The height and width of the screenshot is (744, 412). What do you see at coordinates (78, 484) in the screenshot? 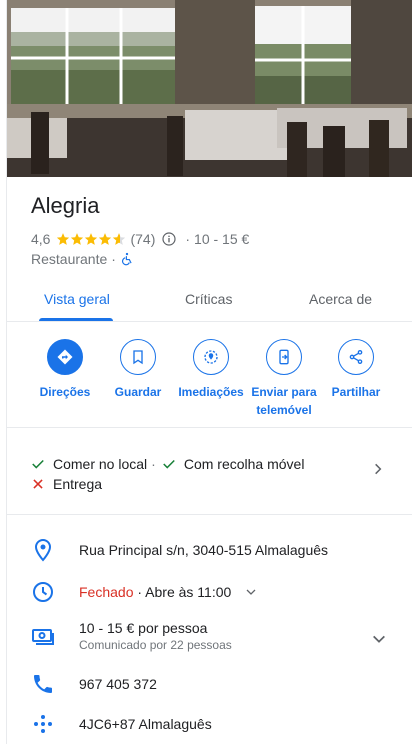
I see `delivery-label: Entrega` at bounding box center [78, 484].